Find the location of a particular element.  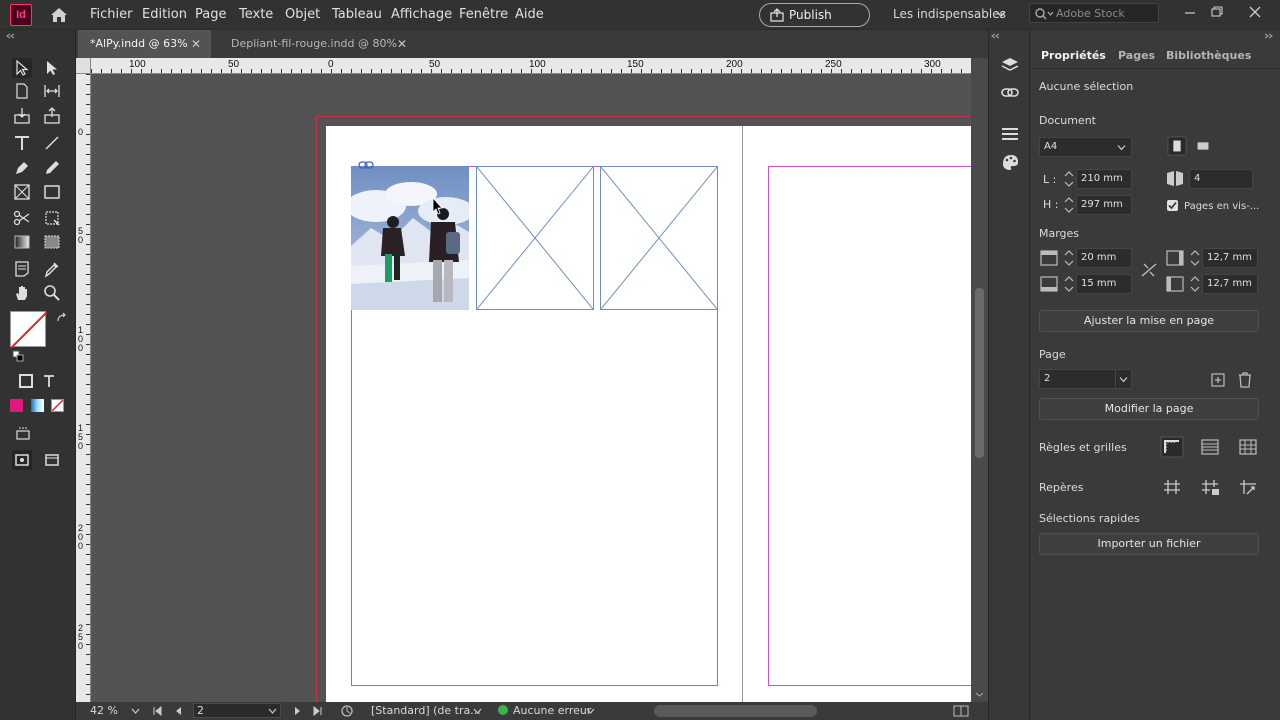

page-tool-icon is located at coordinates (22, 91).